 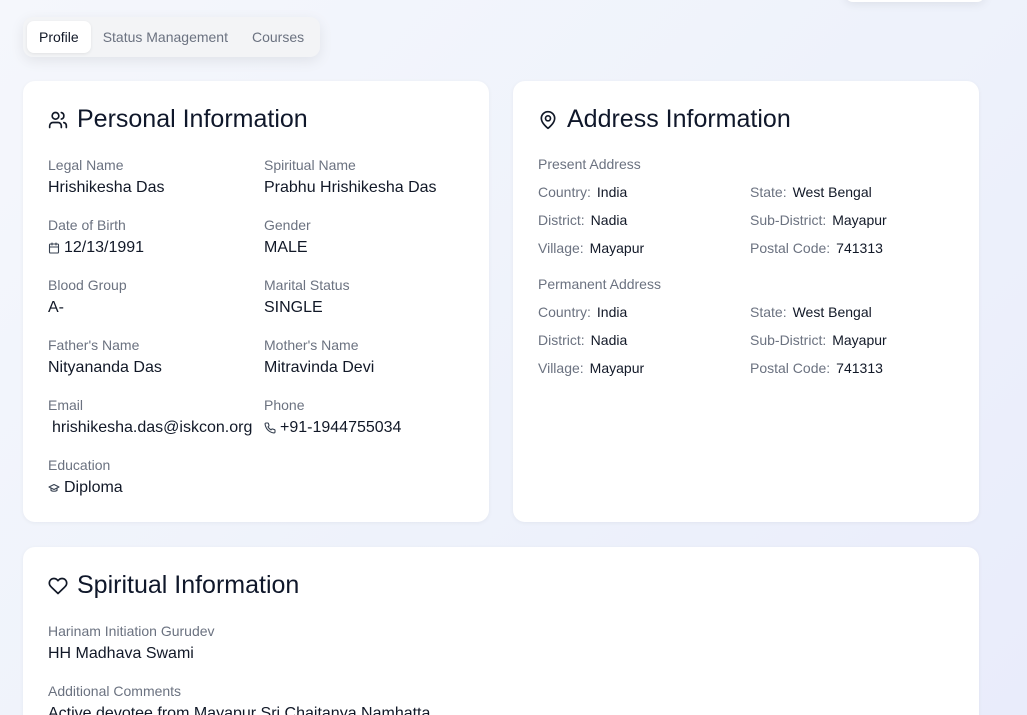 I want to click on permanent-village: Village: Mayapur, so click(x=591, y=368).